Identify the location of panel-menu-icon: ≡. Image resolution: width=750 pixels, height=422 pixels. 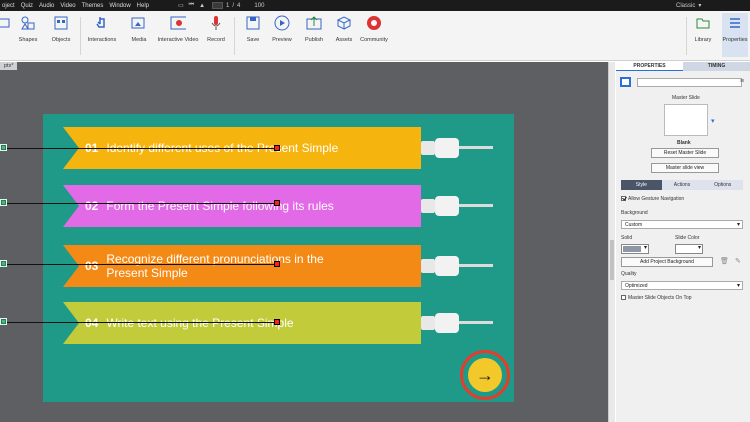
(742, 81).